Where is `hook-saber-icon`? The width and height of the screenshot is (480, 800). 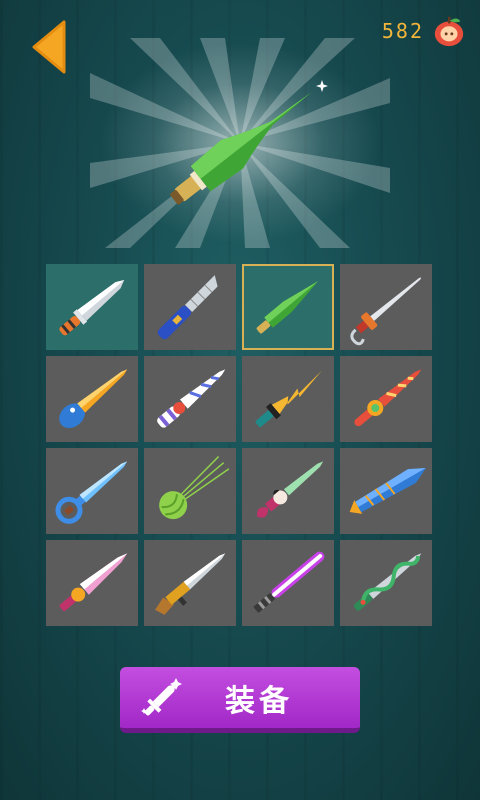
hook-saber-icon is located at coordinates (386, 311).